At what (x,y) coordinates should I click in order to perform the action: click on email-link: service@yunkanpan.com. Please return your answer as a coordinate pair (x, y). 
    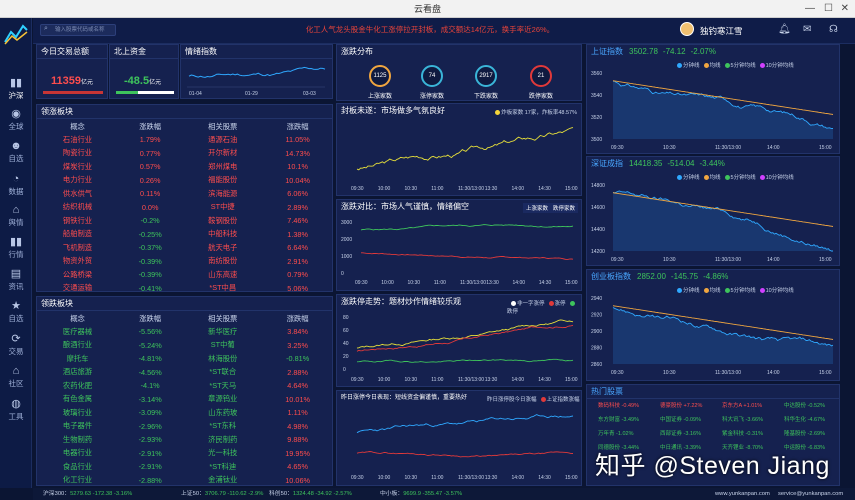
    Looking at the image, I should click on (810, 494).